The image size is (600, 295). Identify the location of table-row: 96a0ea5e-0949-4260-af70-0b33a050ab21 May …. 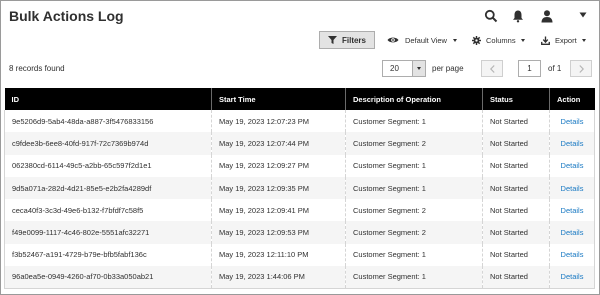
(299, 277).